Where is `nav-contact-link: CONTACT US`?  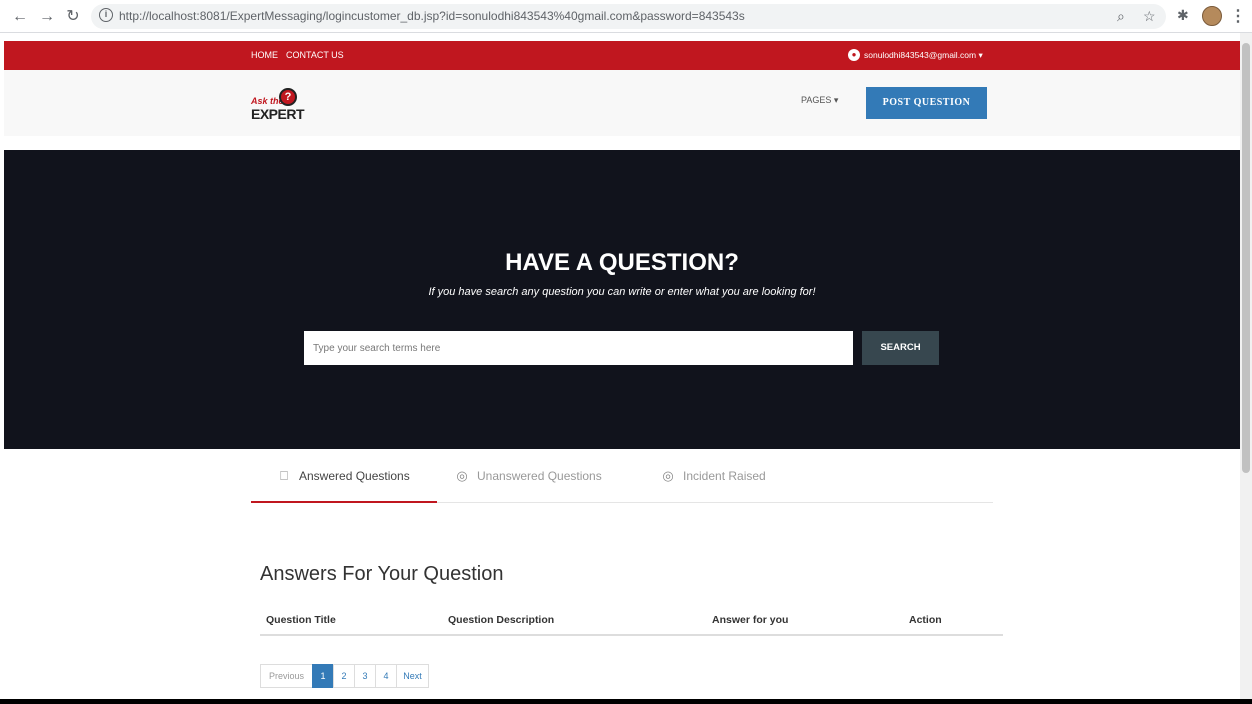
nav-contact-link: CONTACT US is located at coordinates (315, 55).